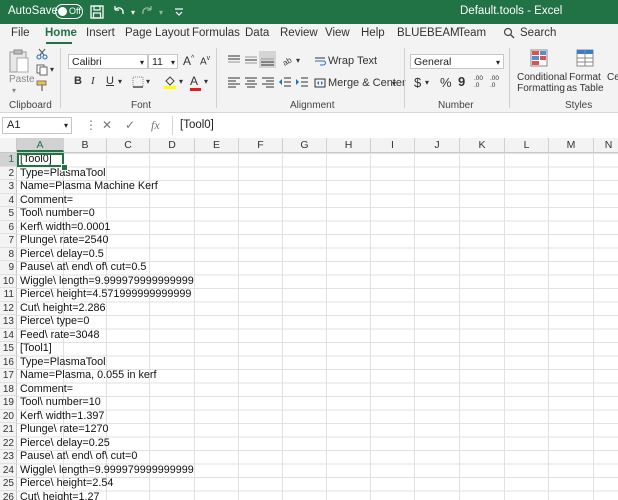 The height and width of the screenshot is (500, 618). What do you see at coordinates (138, 83) in the screenshot?
I see `borders-icon` at bounding box center [138, 83].